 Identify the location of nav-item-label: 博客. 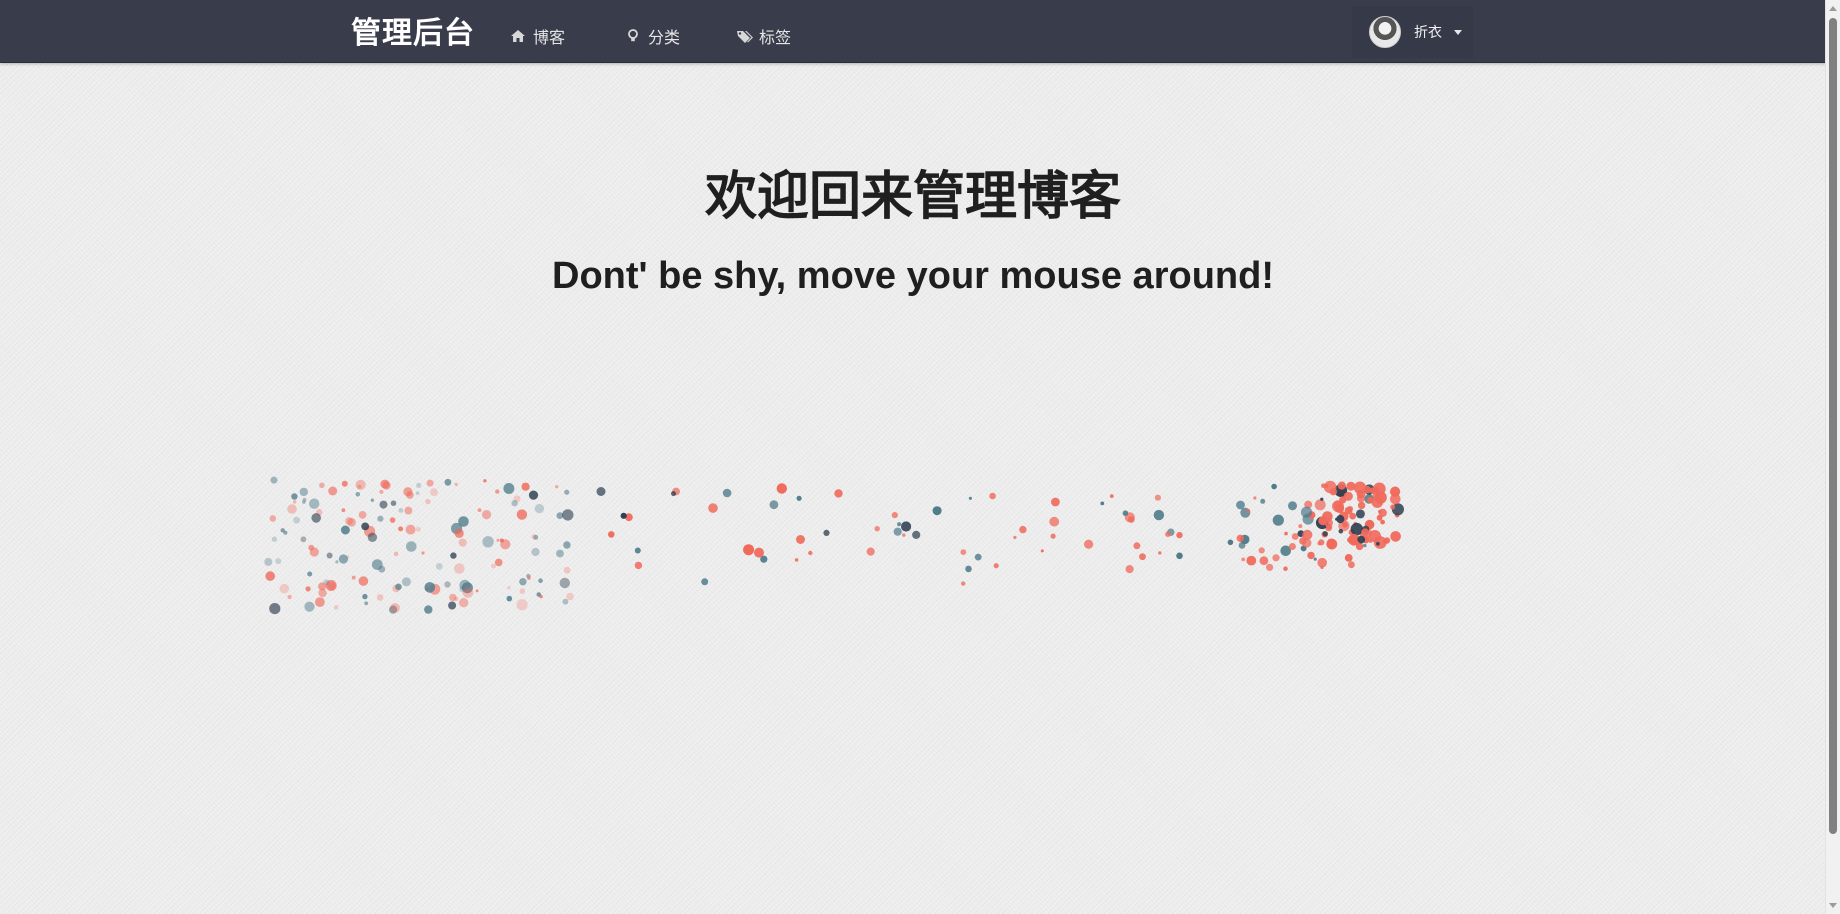
(549, 38).